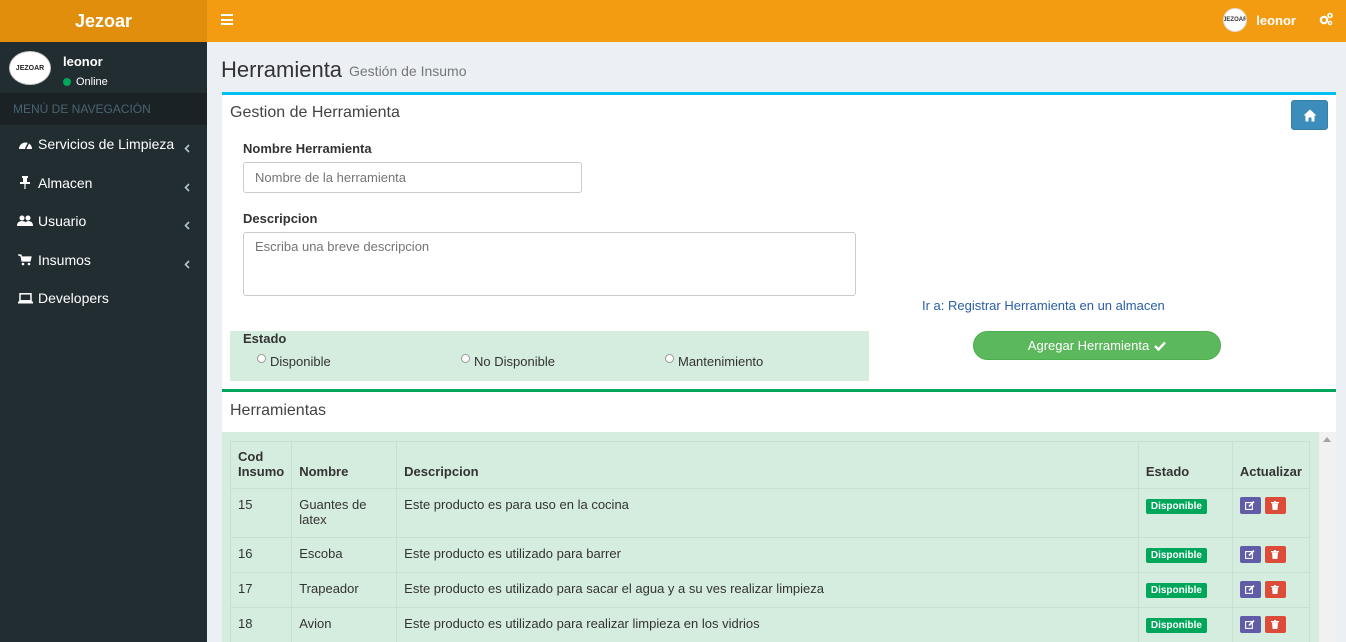 The image size is (1346, 642). Describe the element at coordinates (408, 71) in the screenshot. I see `page-subtitle: Gestión de Insumo` at that location.